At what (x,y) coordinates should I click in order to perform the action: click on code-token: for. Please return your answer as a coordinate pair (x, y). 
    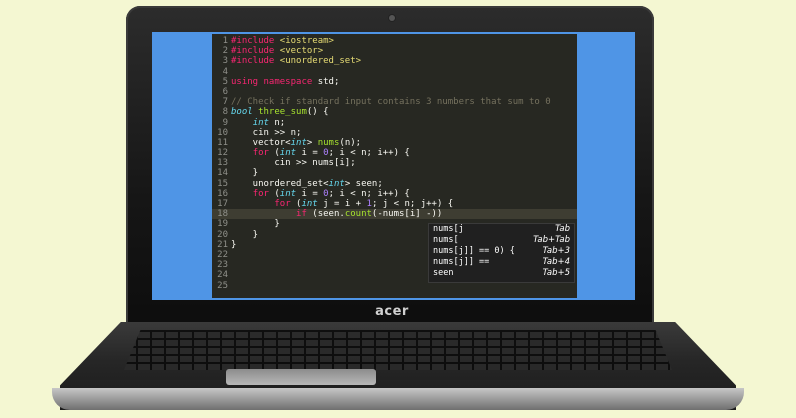
    Looking at the image, I should click on (282, 204).